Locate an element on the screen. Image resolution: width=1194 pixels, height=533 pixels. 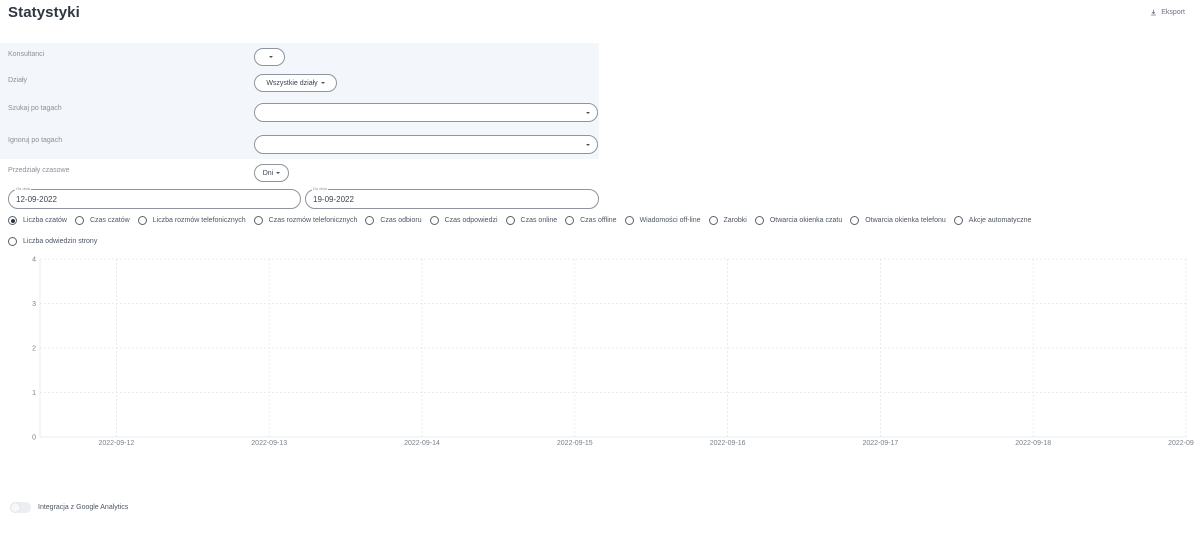
y-tick-label: 3 is located at coordinates (34, 304).